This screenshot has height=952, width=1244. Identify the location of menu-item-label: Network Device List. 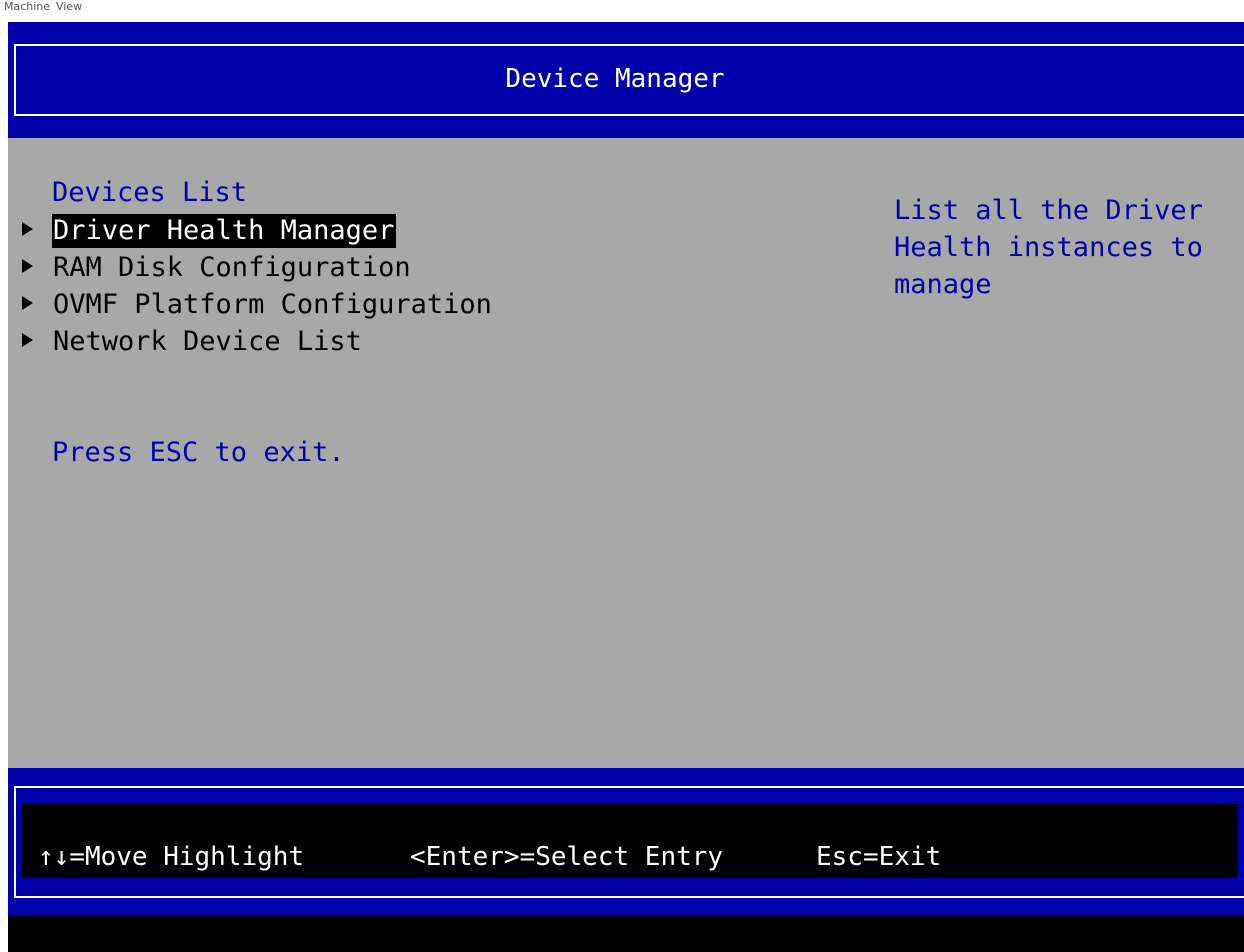
(207, 341).